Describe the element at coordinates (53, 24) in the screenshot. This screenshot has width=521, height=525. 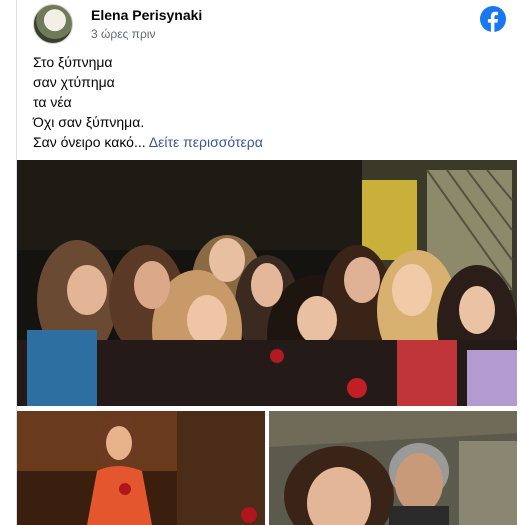
I see `author-avatar` at that location.